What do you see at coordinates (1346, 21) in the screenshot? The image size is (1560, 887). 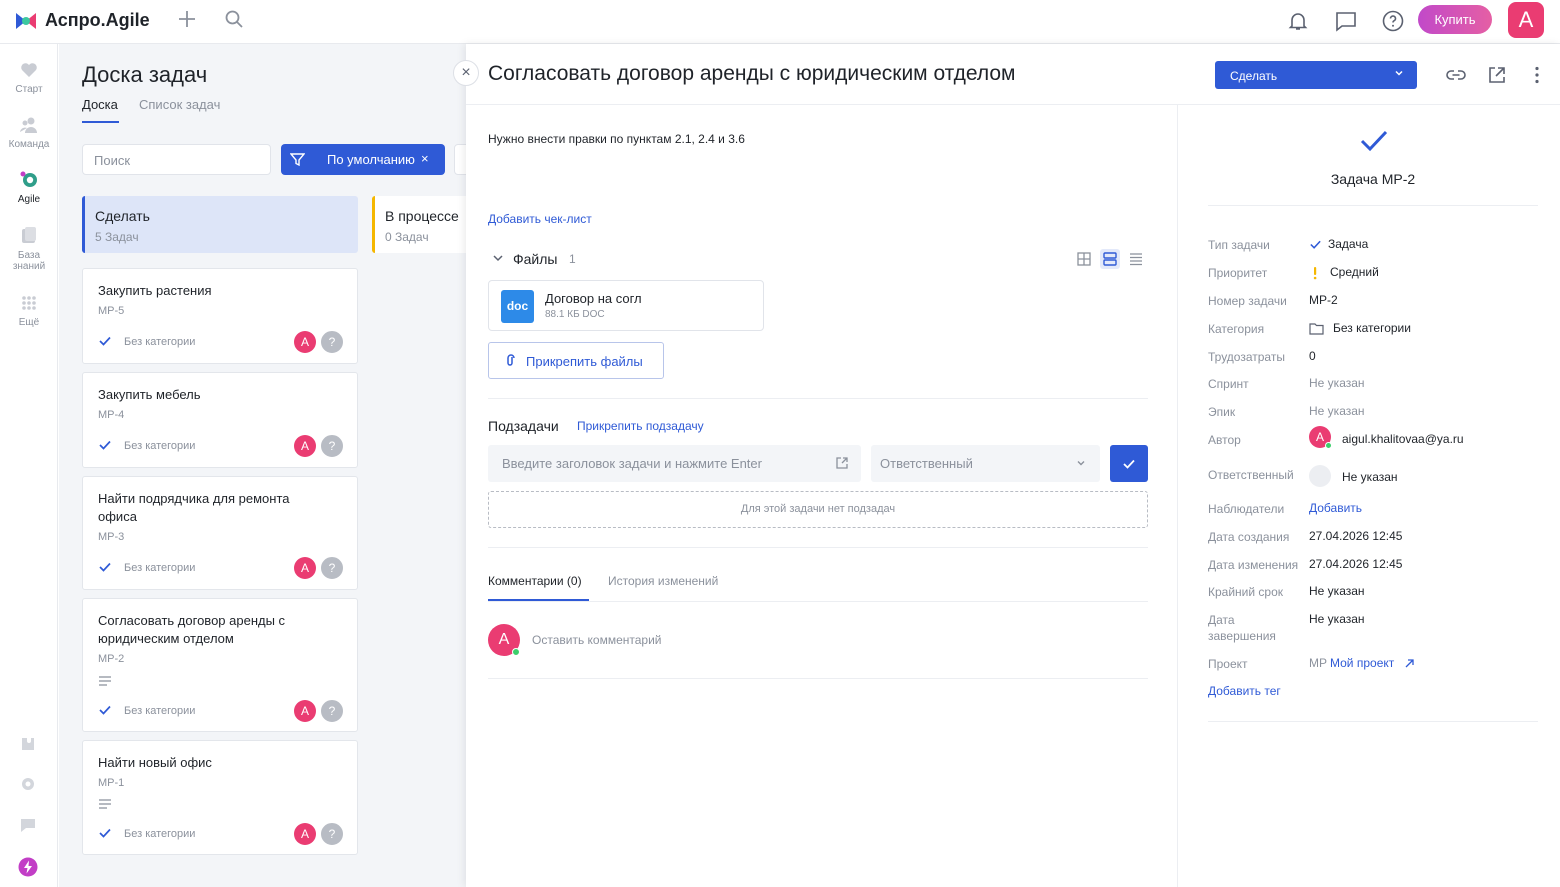 I see `chat-icon` at bounding box center [1346, 21].